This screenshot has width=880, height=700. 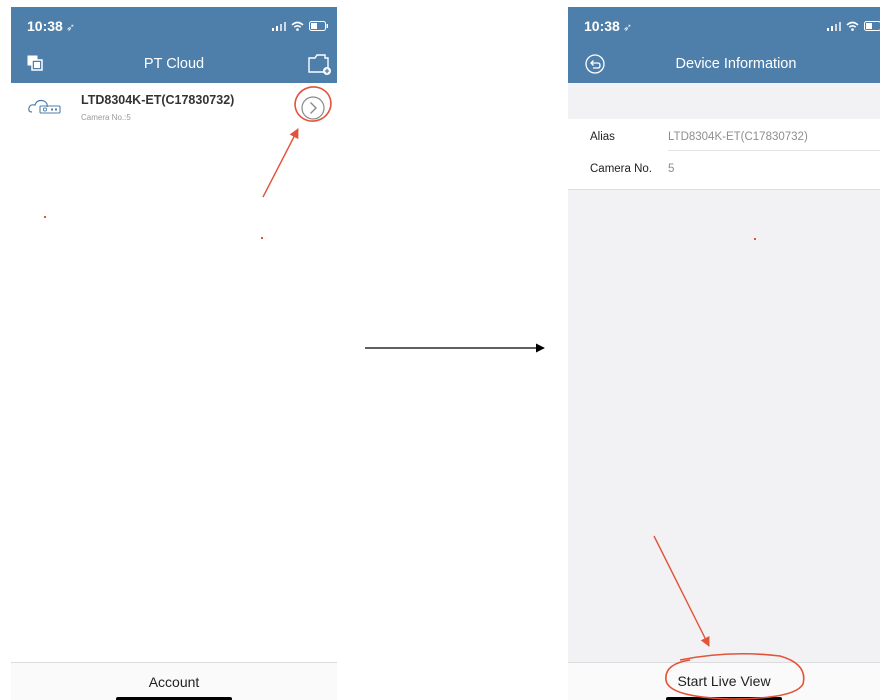 What do you see at coordinates (319, 66) in the screenshot?
I see `add-device-icon` at bounding box center [319, 66].